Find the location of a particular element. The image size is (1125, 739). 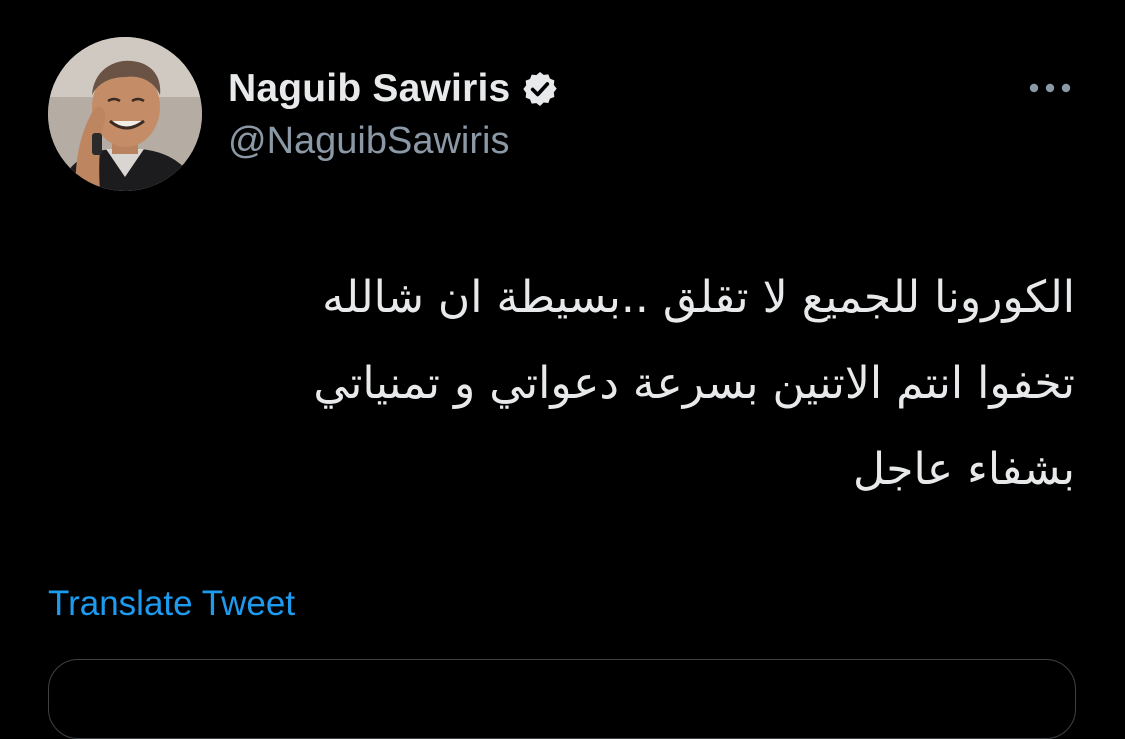

quoted-tweet-box is located at coordinates (562, 699).